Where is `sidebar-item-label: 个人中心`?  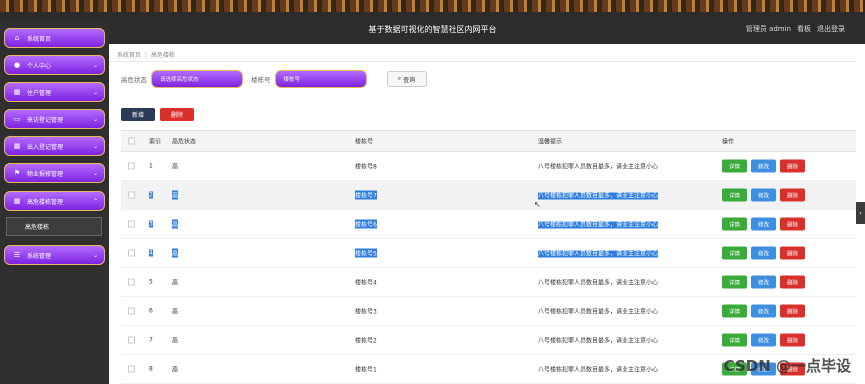
sidebar-item-label: 个人中心 is located at coordinates (39, 66).